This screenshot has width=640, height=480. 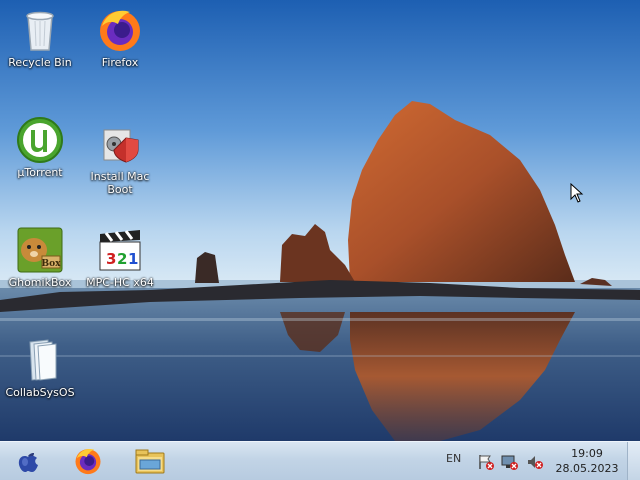 I want to click on desktop-icon-collabsysos: CollabSysOS, so click(x=40, y=367).